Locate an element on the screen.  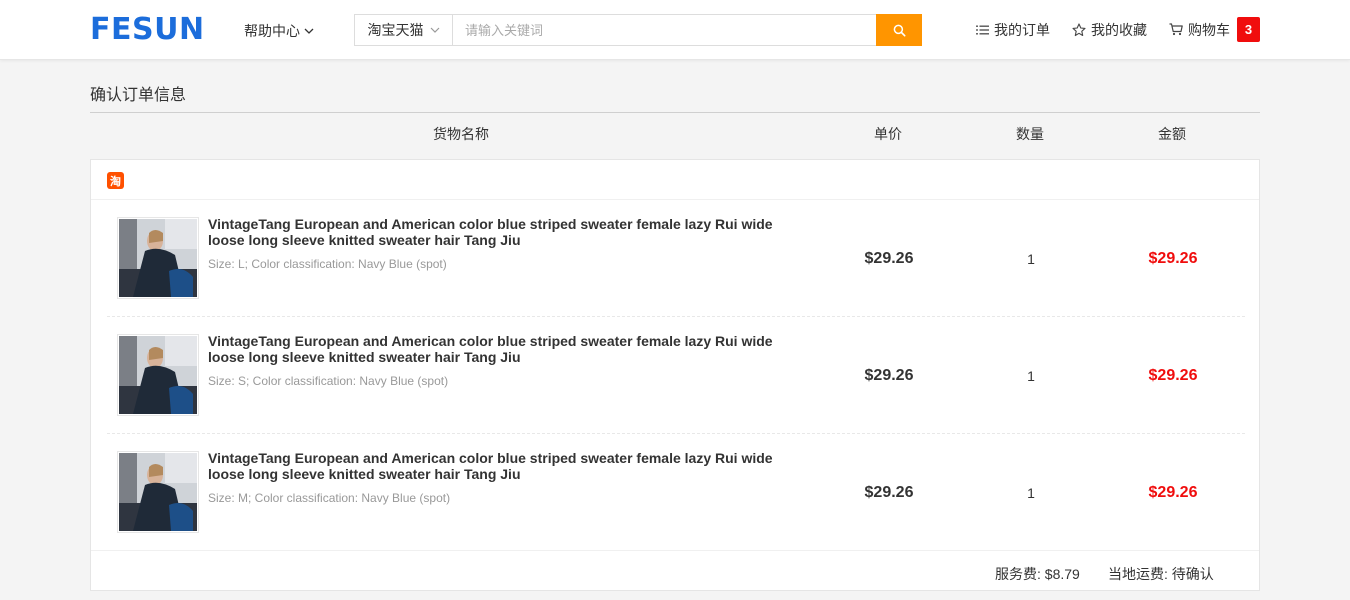
taobao-shop-icon: 淘 is located at coordinates (115, 180).